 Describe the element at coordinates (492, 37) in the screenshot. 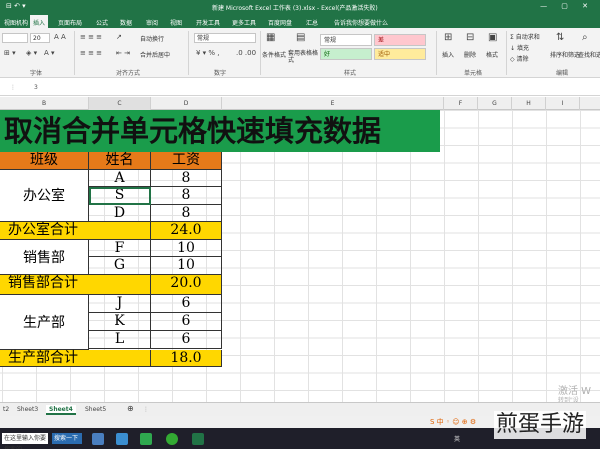

I see `format-cells-icon: ▣` at that location.